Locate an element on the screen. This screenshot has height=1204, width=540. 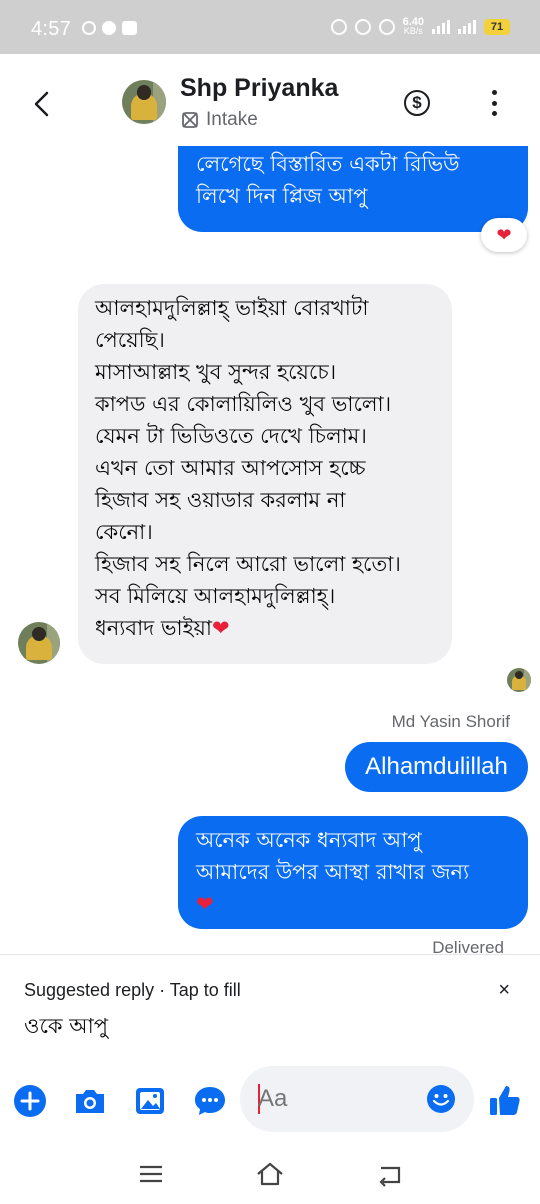
message-notification-icon is located at coordinates (109, 28).